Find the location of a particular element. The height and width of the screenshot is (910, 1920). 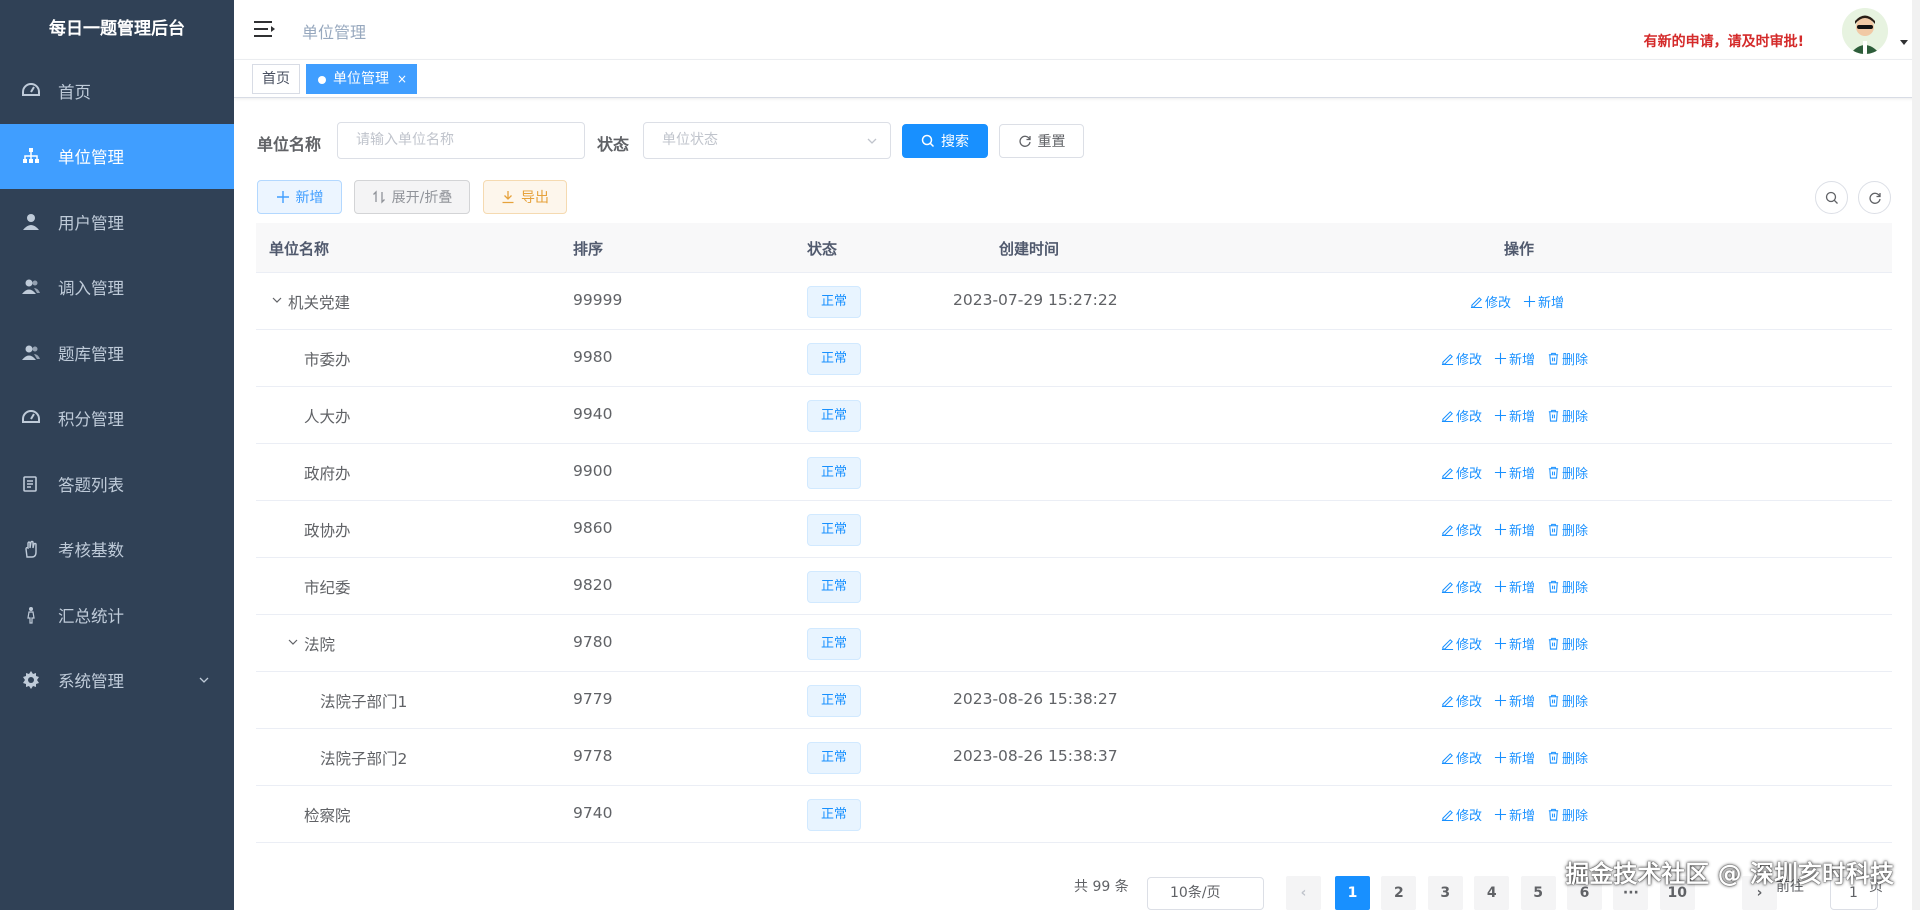

app-logo-title: 每日一题管理后台 is located at coordinates (117, 29).